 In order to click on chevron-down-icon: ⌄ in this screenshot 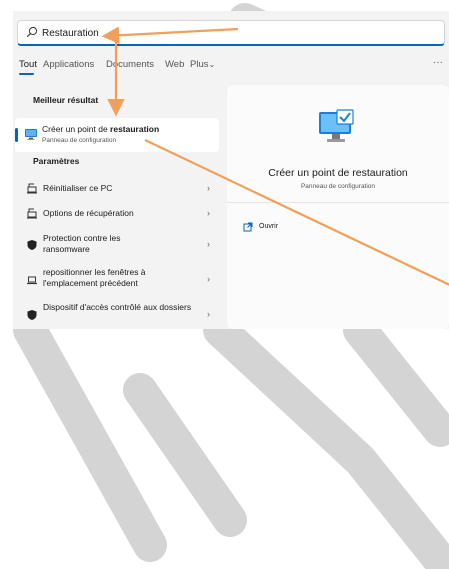, I will do `click(212, 64)`.